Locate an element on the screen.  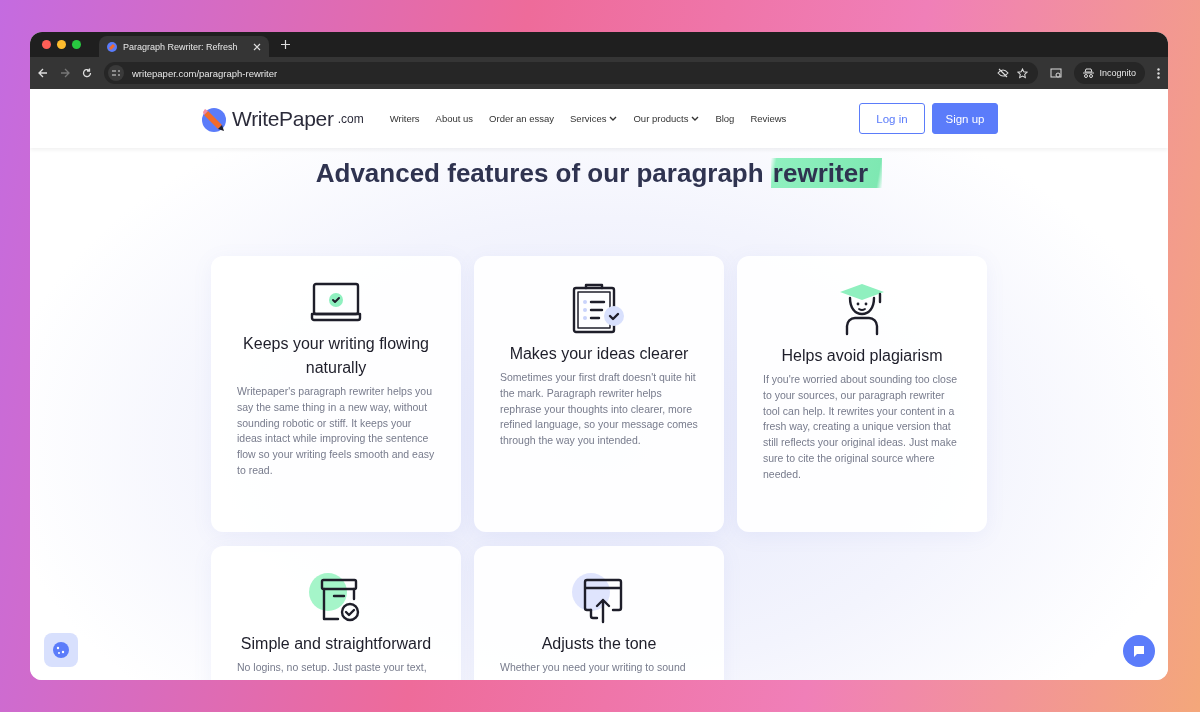
back-arrow-icon is located at coordinates (43, 73).